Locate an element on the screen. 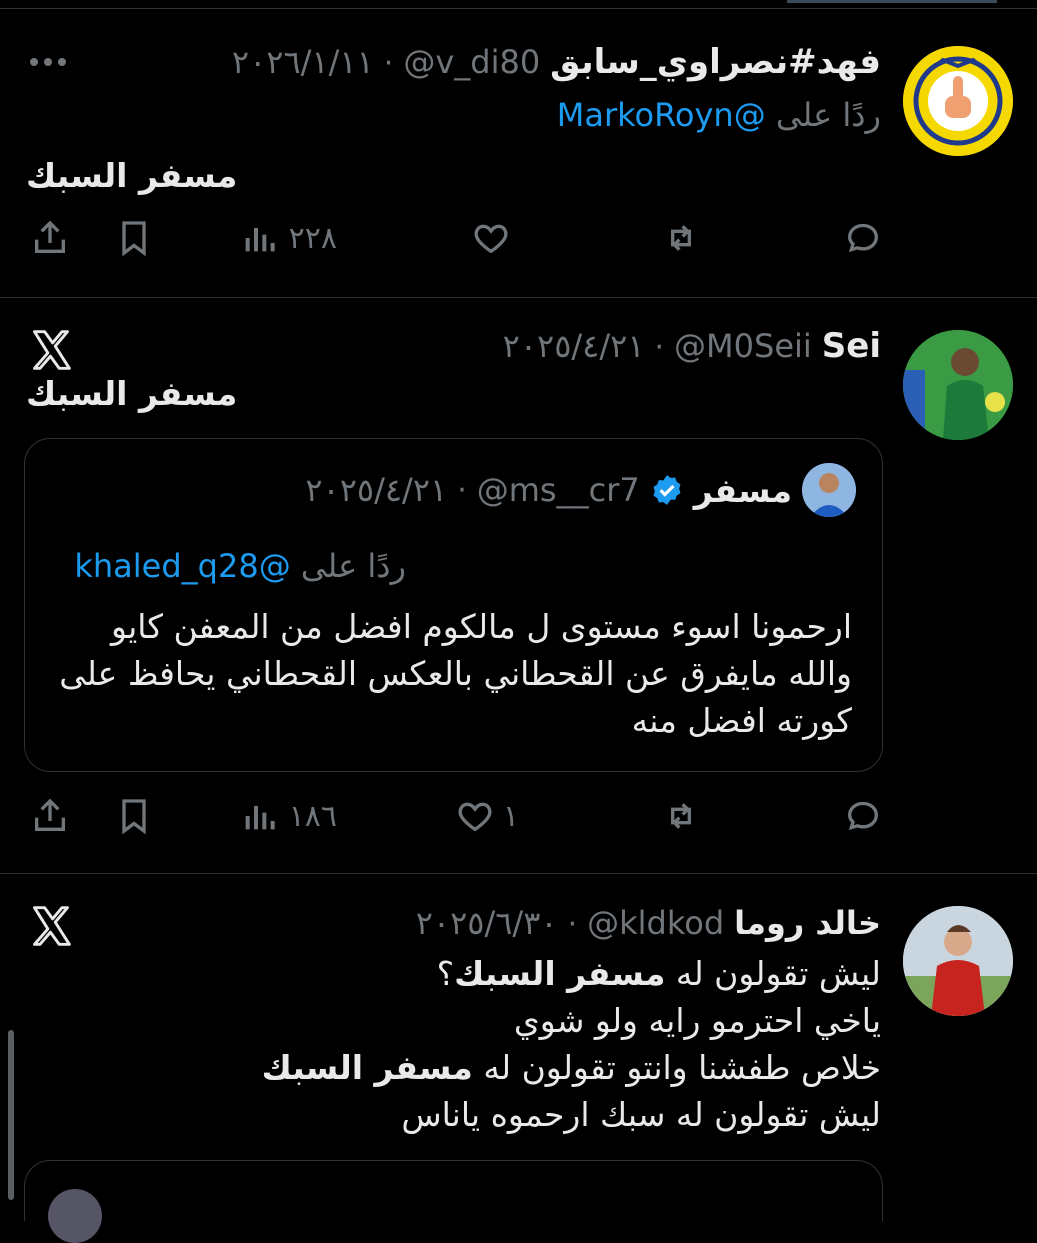 This screenshot has width=1037, height=1243. like-count: ١ is located at coordinates (510, 816).